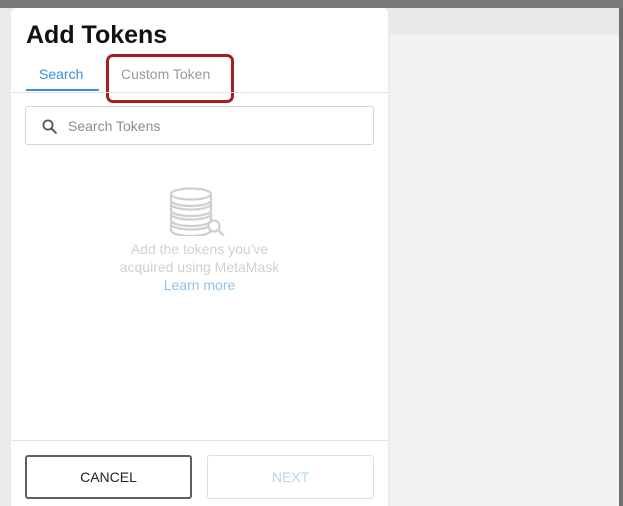  Describe the element at coordinates (199, 285) in the screenshot. I see `learn-more-link: Learn more` at that location.